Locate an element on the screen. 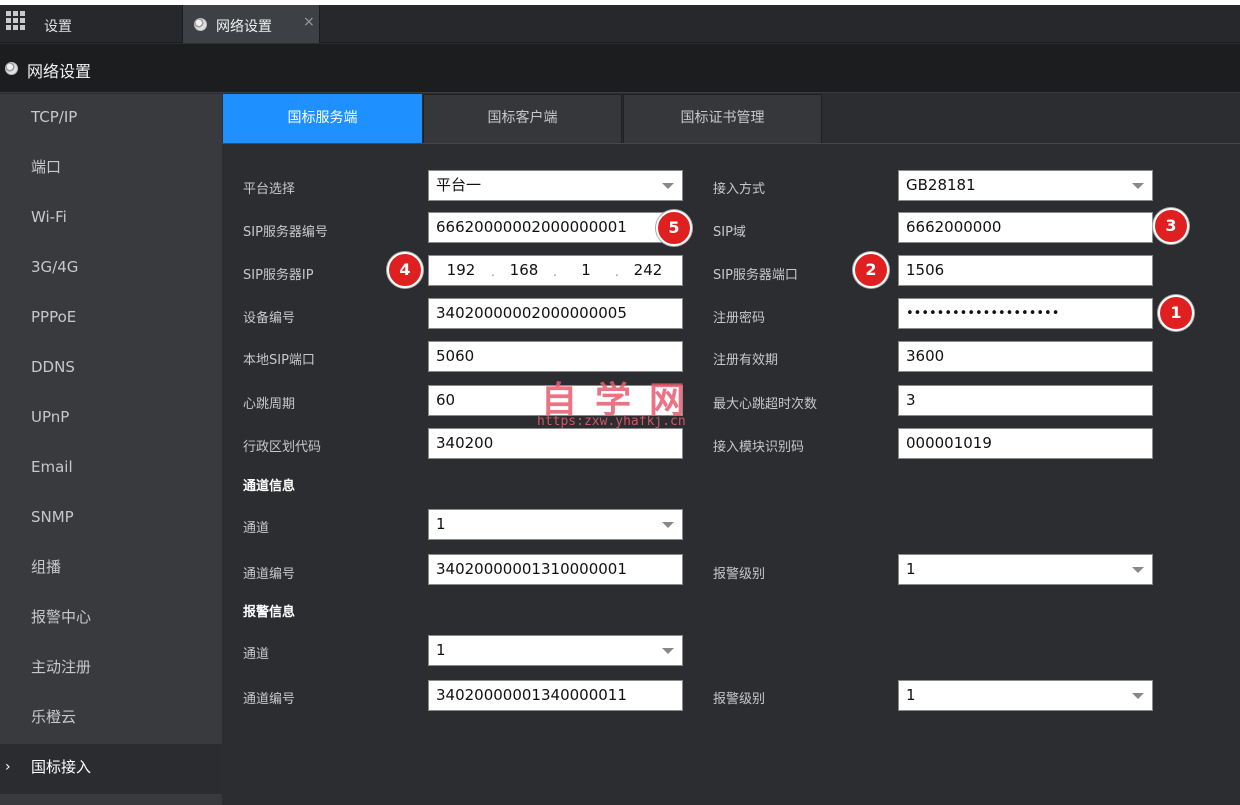 This screenshot has height=805, width=1240. annotation-badge-3: 3 is located at coordinates (1171, 226).